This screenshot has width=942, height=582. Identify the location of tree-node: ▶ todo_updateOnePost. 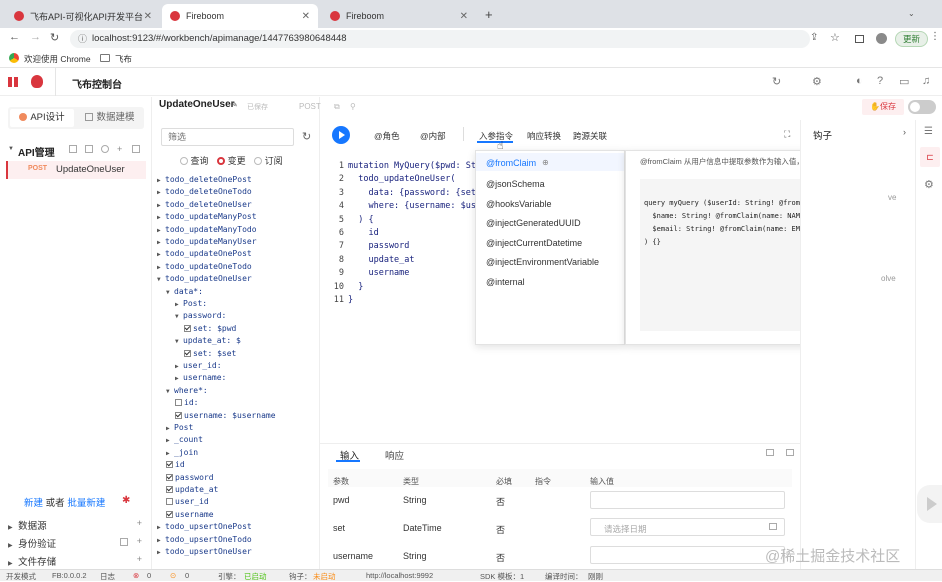
(204, 253).